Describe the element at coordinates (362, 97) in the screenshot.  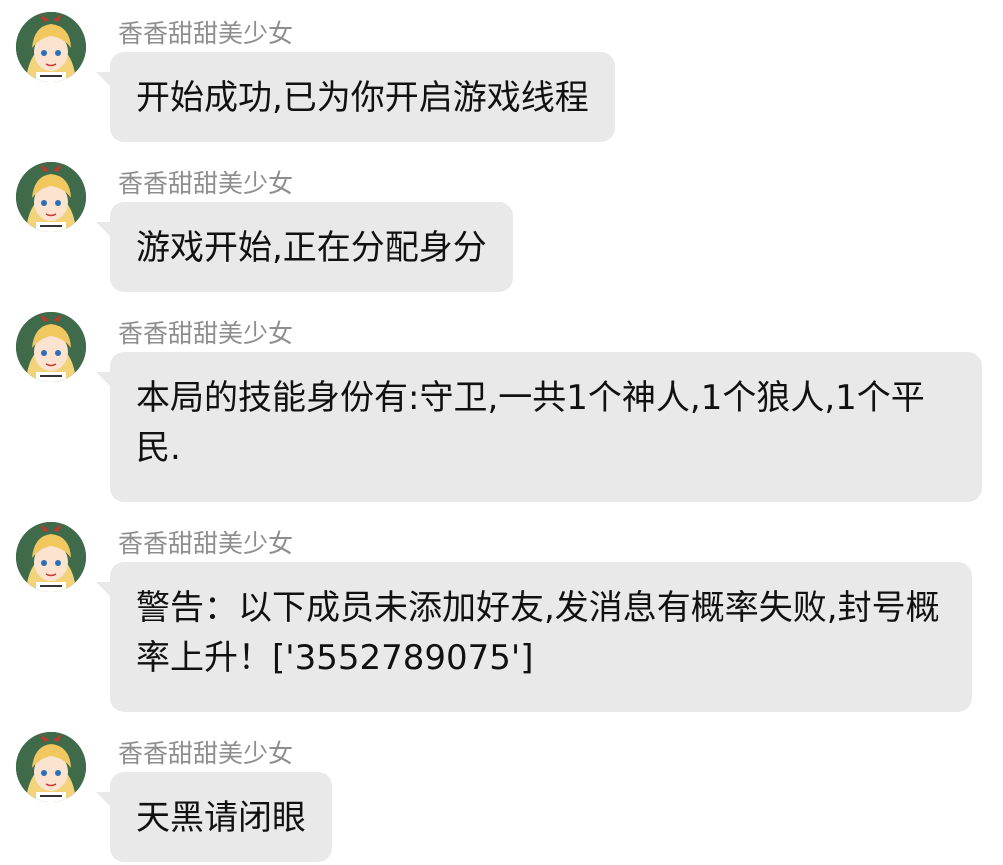
I see `message-bubble: 开始成功,已为你开启游戏线程` at that location.